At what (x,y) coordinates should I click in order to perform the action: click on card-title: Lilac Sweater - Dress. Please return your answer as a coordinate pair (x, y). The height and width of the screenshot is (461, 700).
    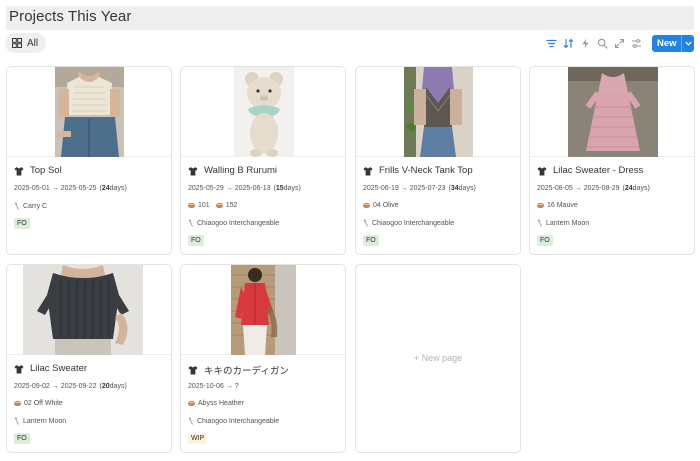
    Looking at the image, I should click on (590, 170).